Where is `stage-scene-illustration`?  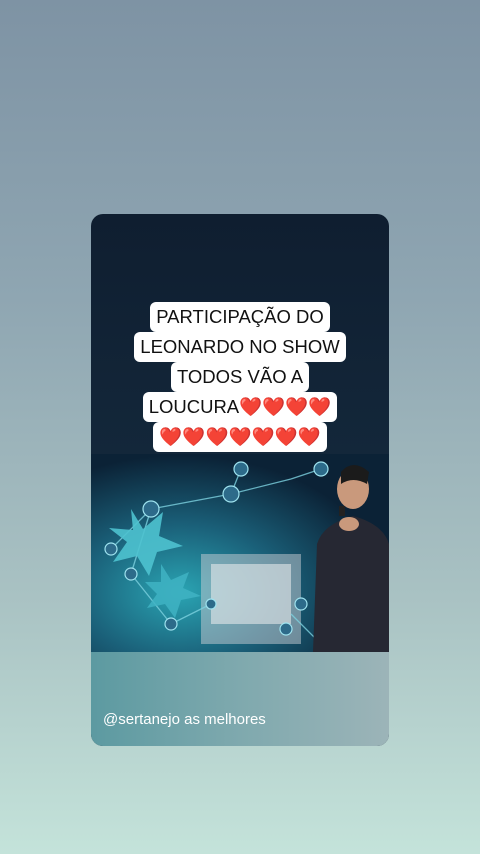
stage-scene-illustration is located at coordinates (246, 556).